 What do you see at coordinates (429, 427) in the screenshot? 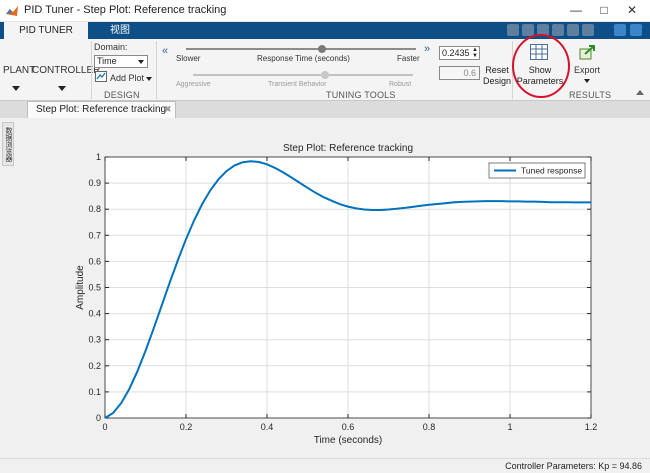
I see `x-tick-label: 0.8` at bounding box center [429, 427].